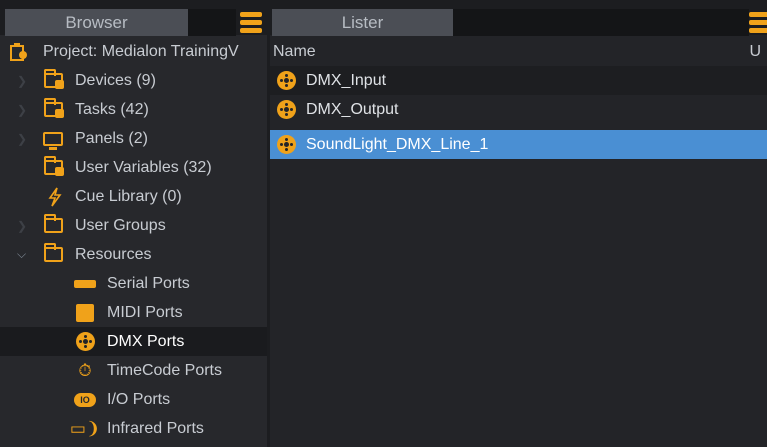 The width and height of the screenshot is (767, 447). I want to click on tree-item-label: MIDI Ports, so click(145, 312).